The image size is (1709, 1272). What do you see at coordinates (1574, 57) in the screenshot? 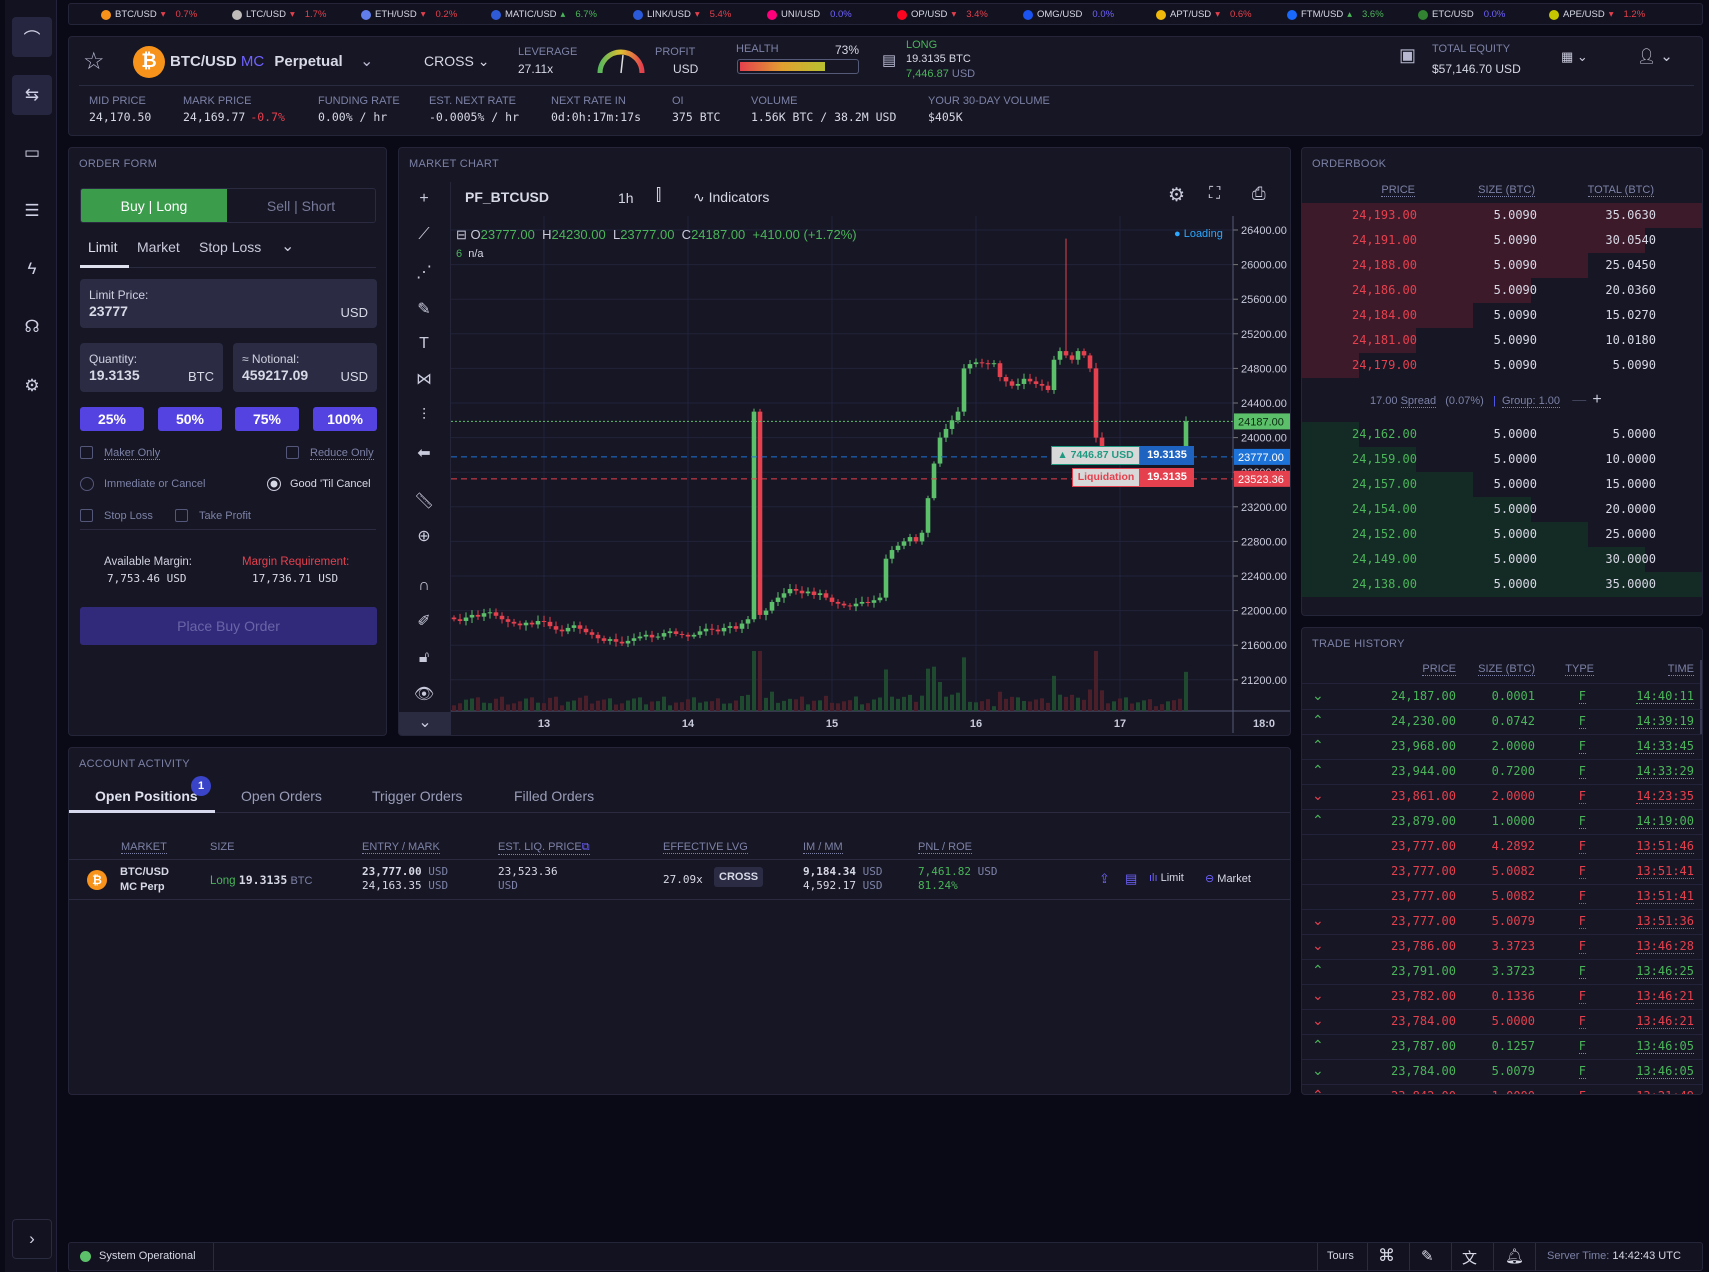
I see `layout-grid-dropdown: ▦ ⌄` at bounding box center [1574, 57].